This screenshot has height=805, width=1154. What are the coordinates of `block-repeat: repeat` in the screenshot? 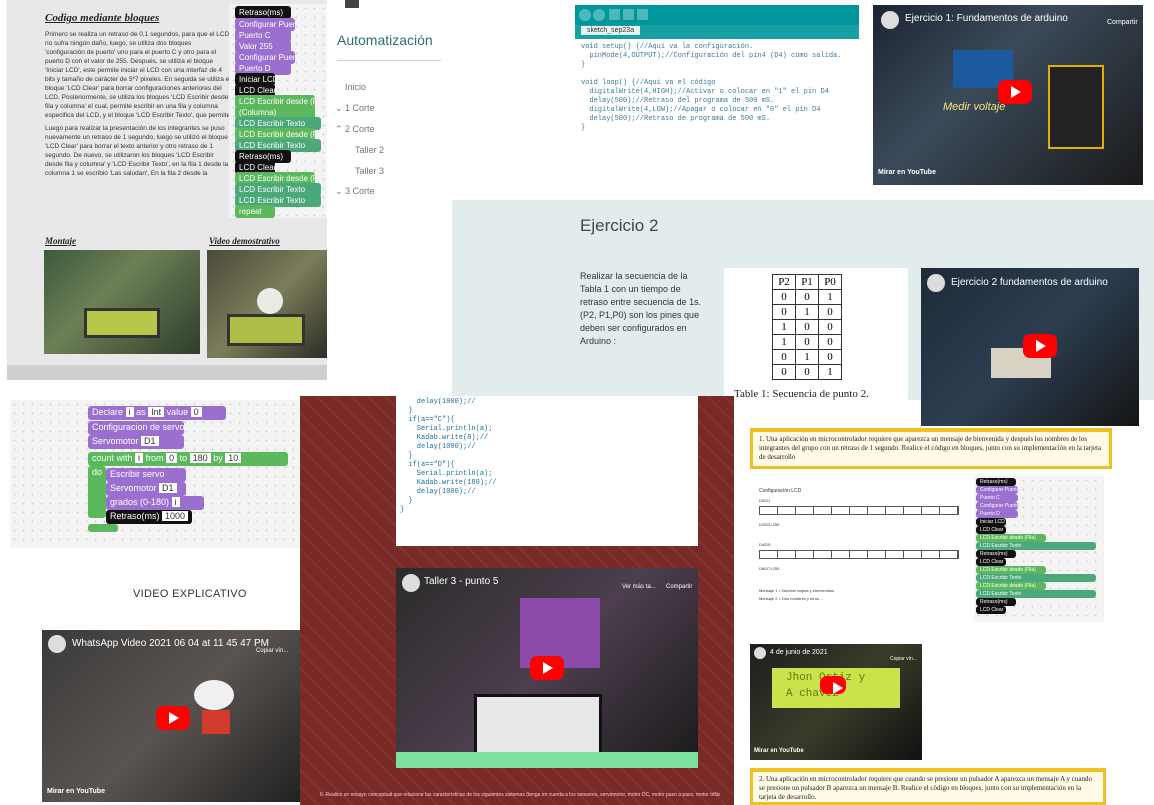 It's located at (255, 211).